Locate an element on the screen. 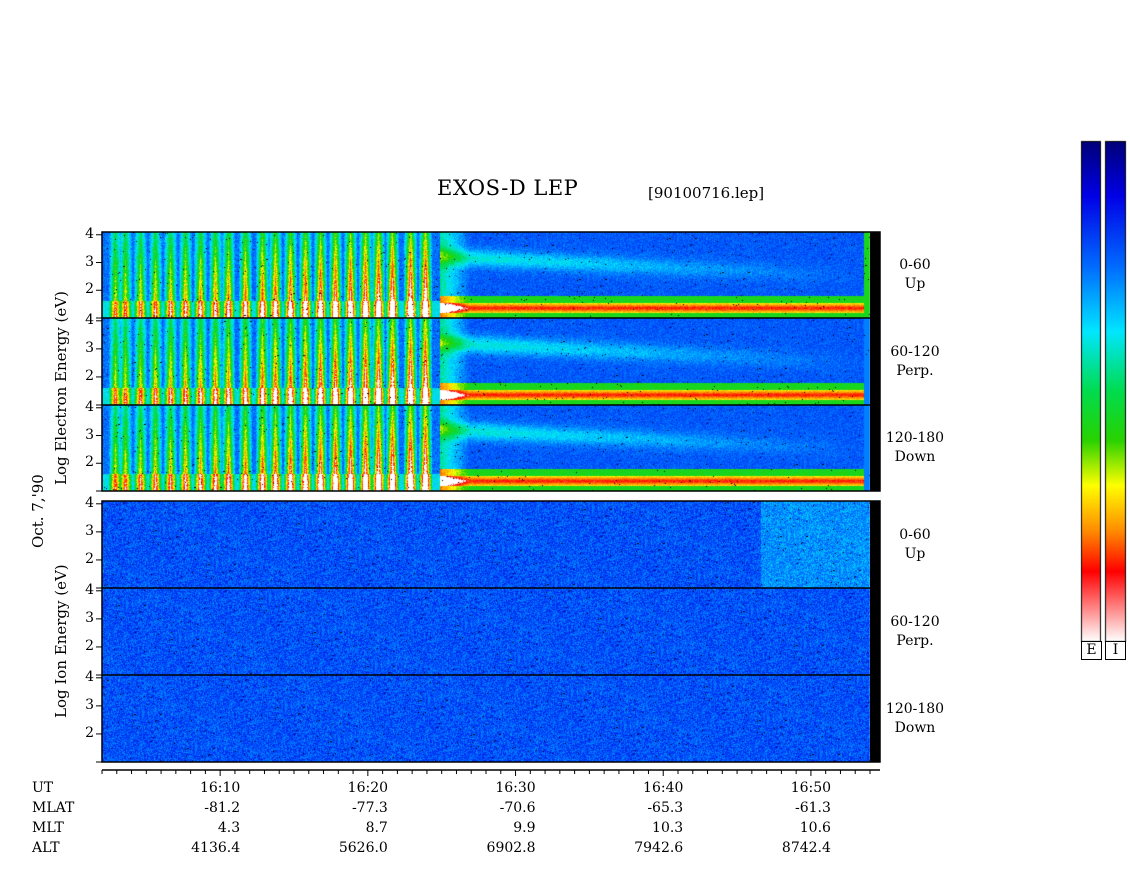  colorbar-label-i: I is located at coordinates (1115, 650).